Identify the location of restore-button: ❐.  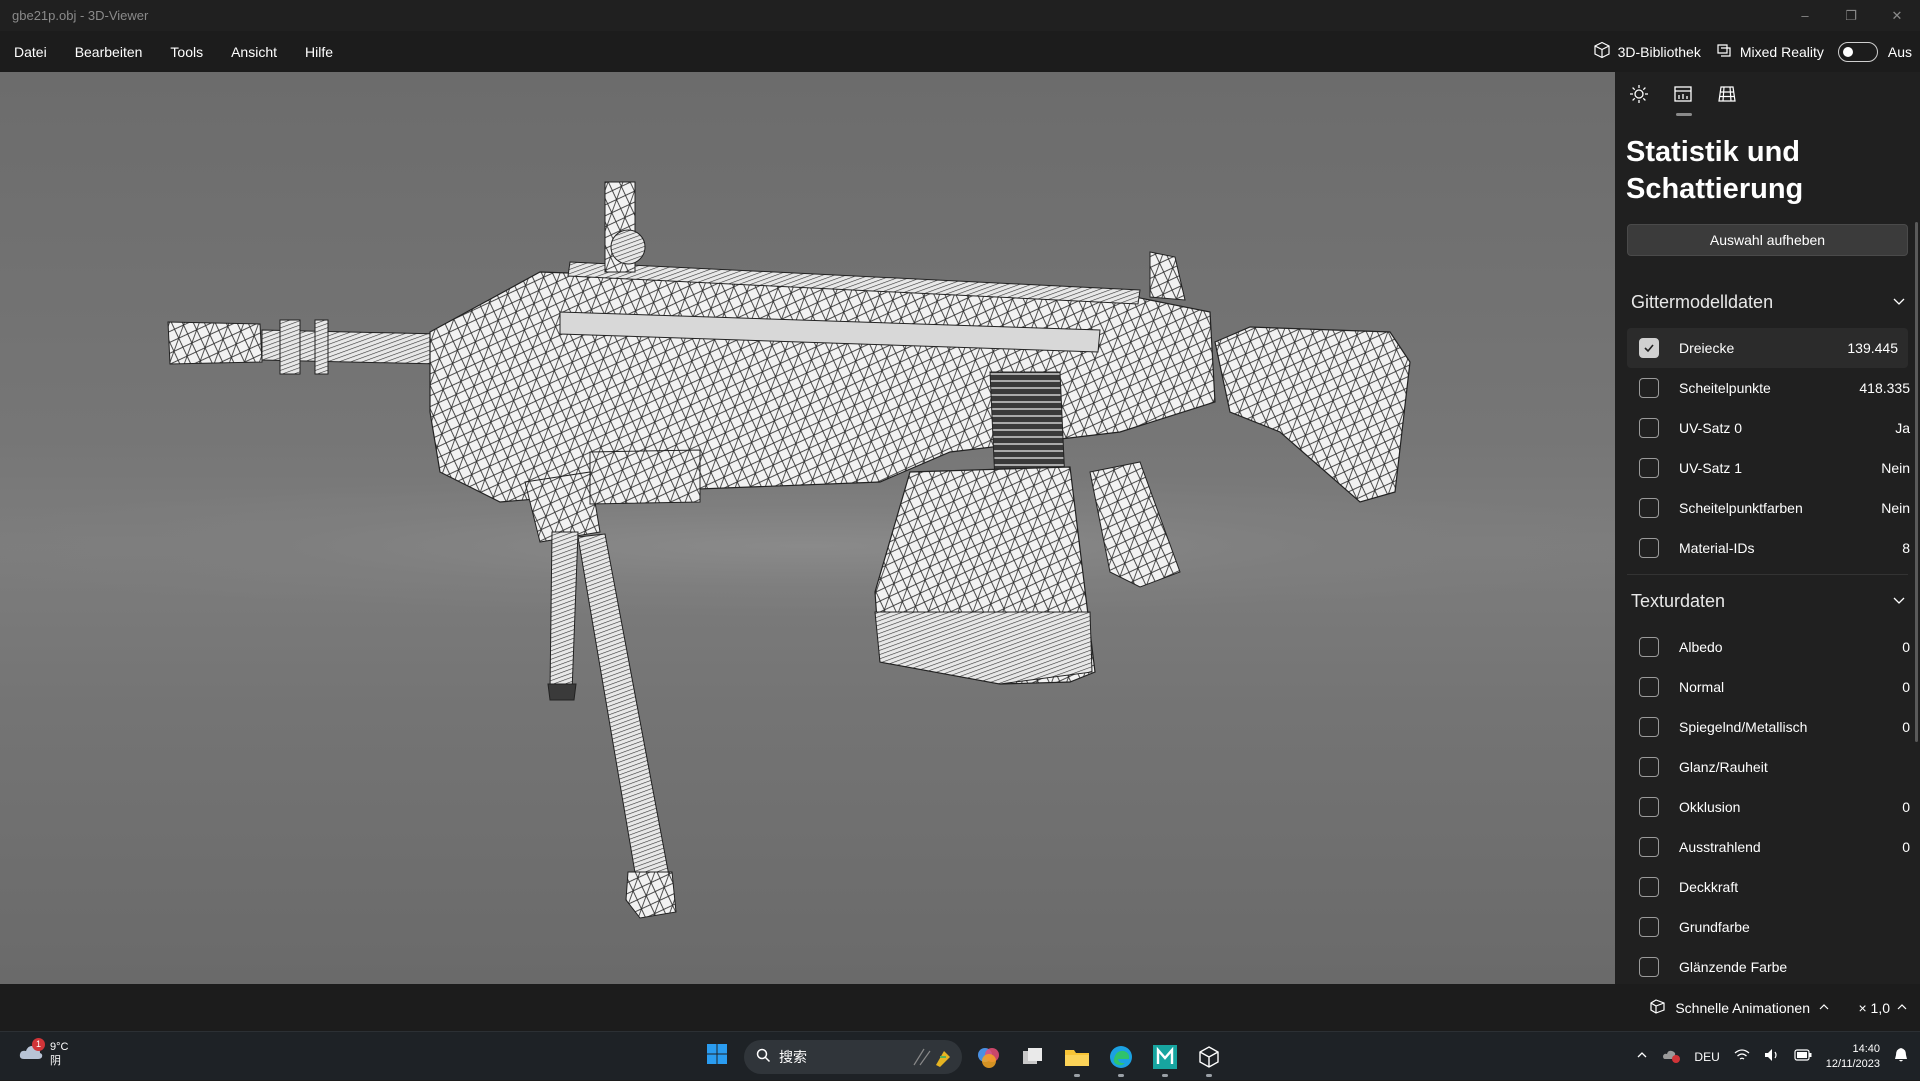
(1851, 15).